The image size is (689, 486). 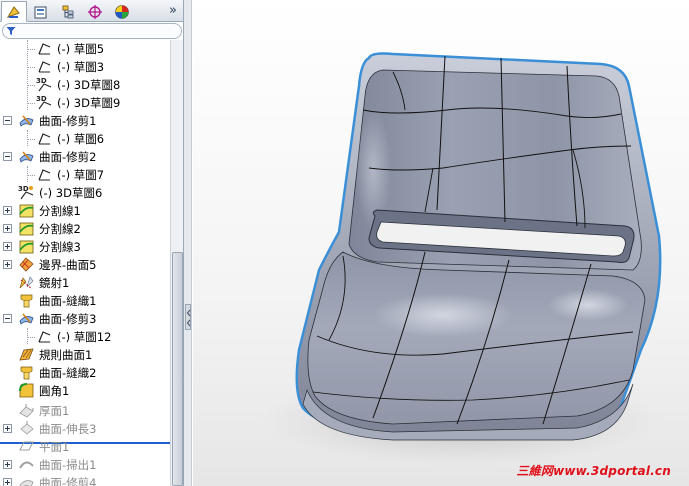 I want to click on configuration-manager-tab, so click(x=68, y=11).